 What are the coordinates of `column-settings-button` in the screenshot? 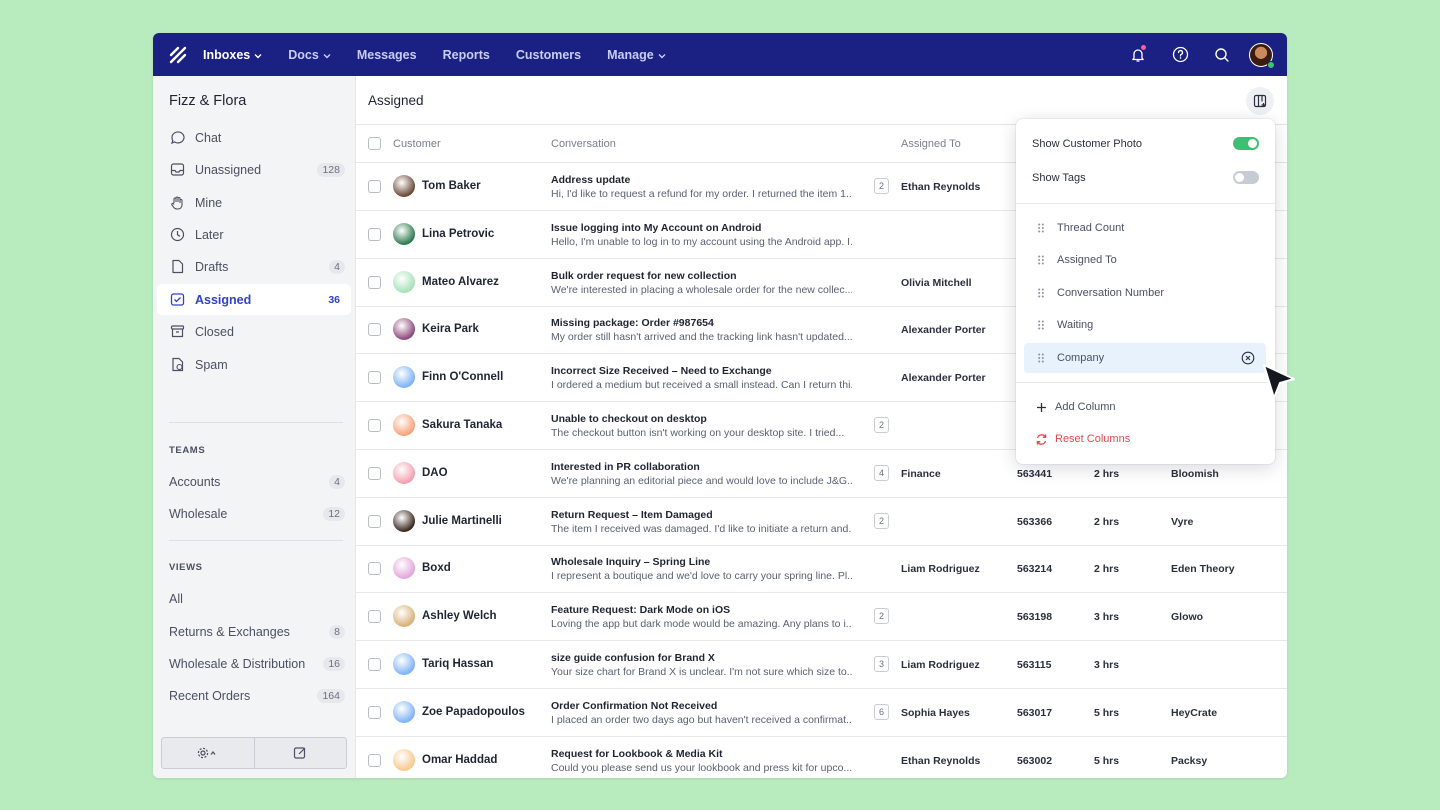 It's located at (1260, 101).